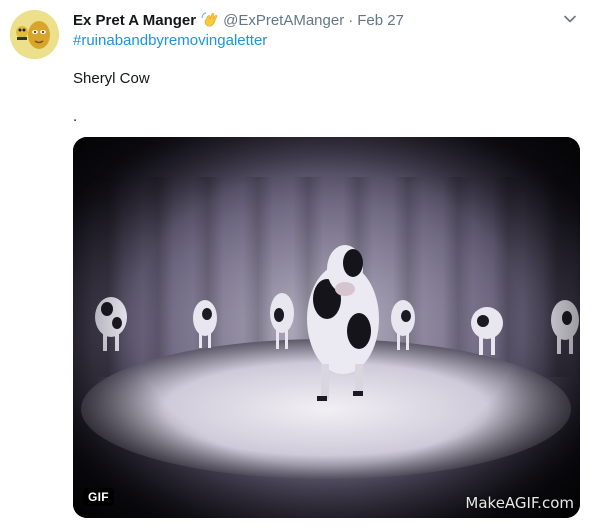  I want to click on watermark: MakeAGIF.com, so click(519, 503).